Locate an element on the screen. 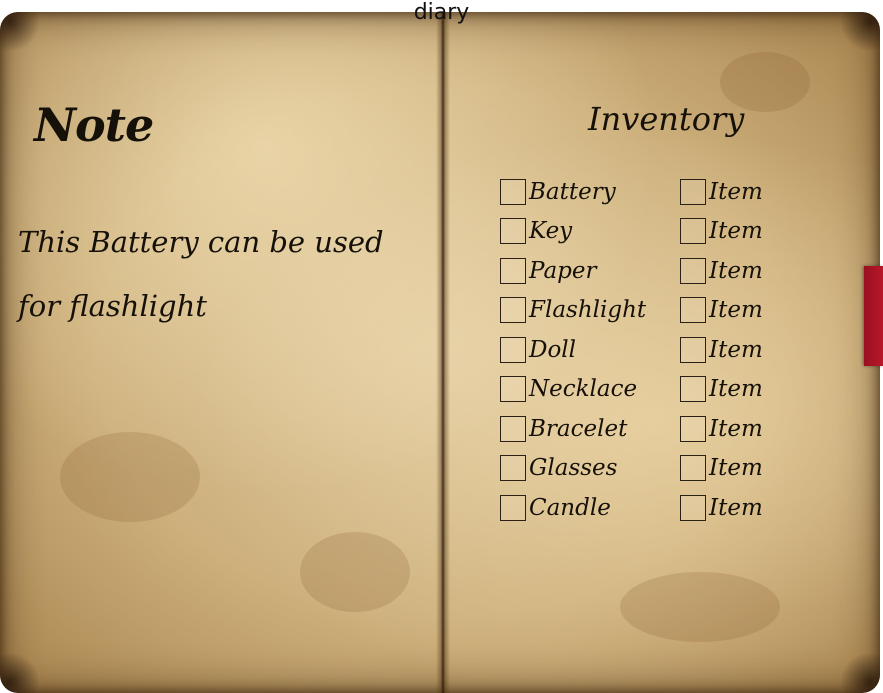 This screenshot has width=883, height=693. inventory-item-doll: Doll is located at coordinates (573, 350).